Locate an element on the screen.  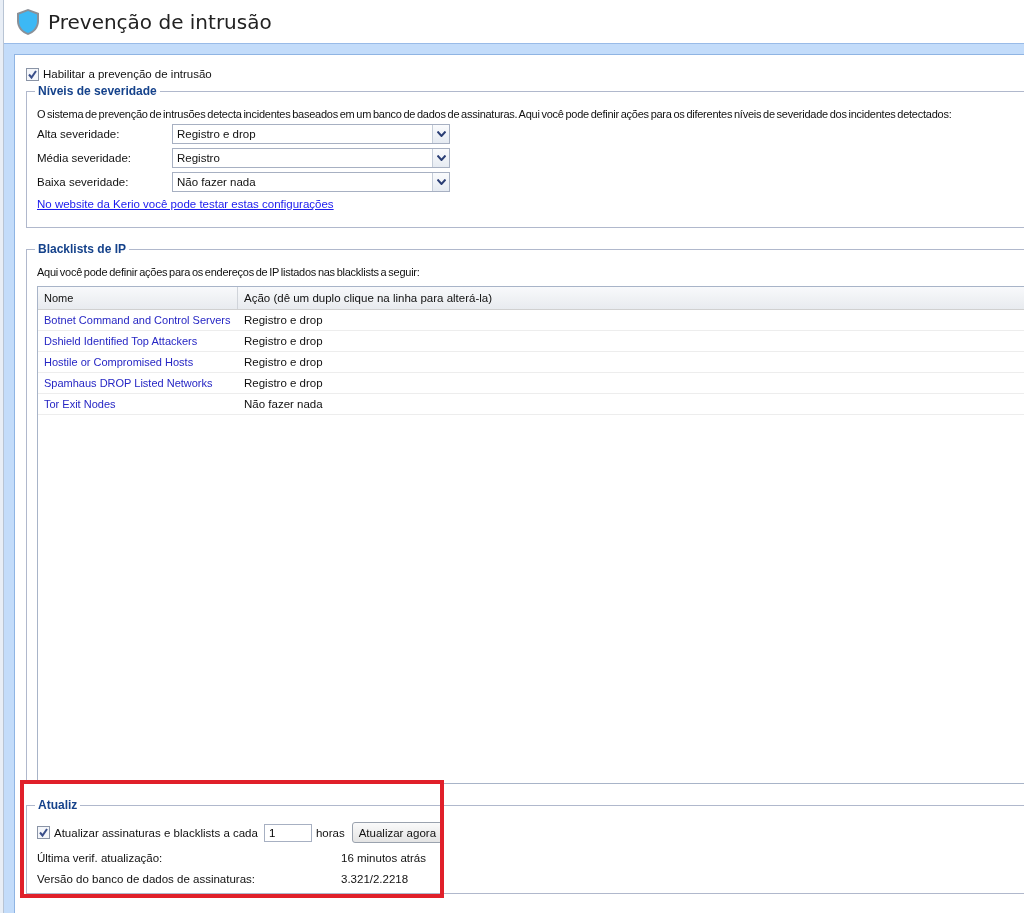
info-label: Última verif. atualização: is located at coordinates (100, 858).